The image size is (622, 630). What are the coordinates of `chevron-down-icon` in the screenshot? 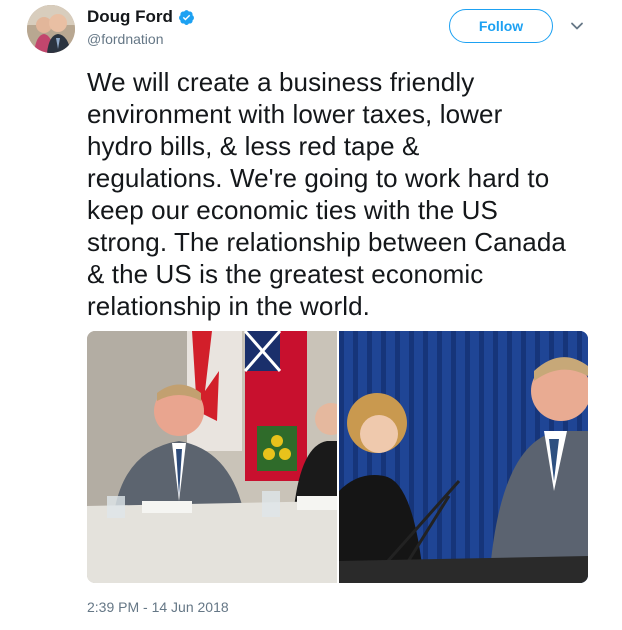 It's located at (577, 26).